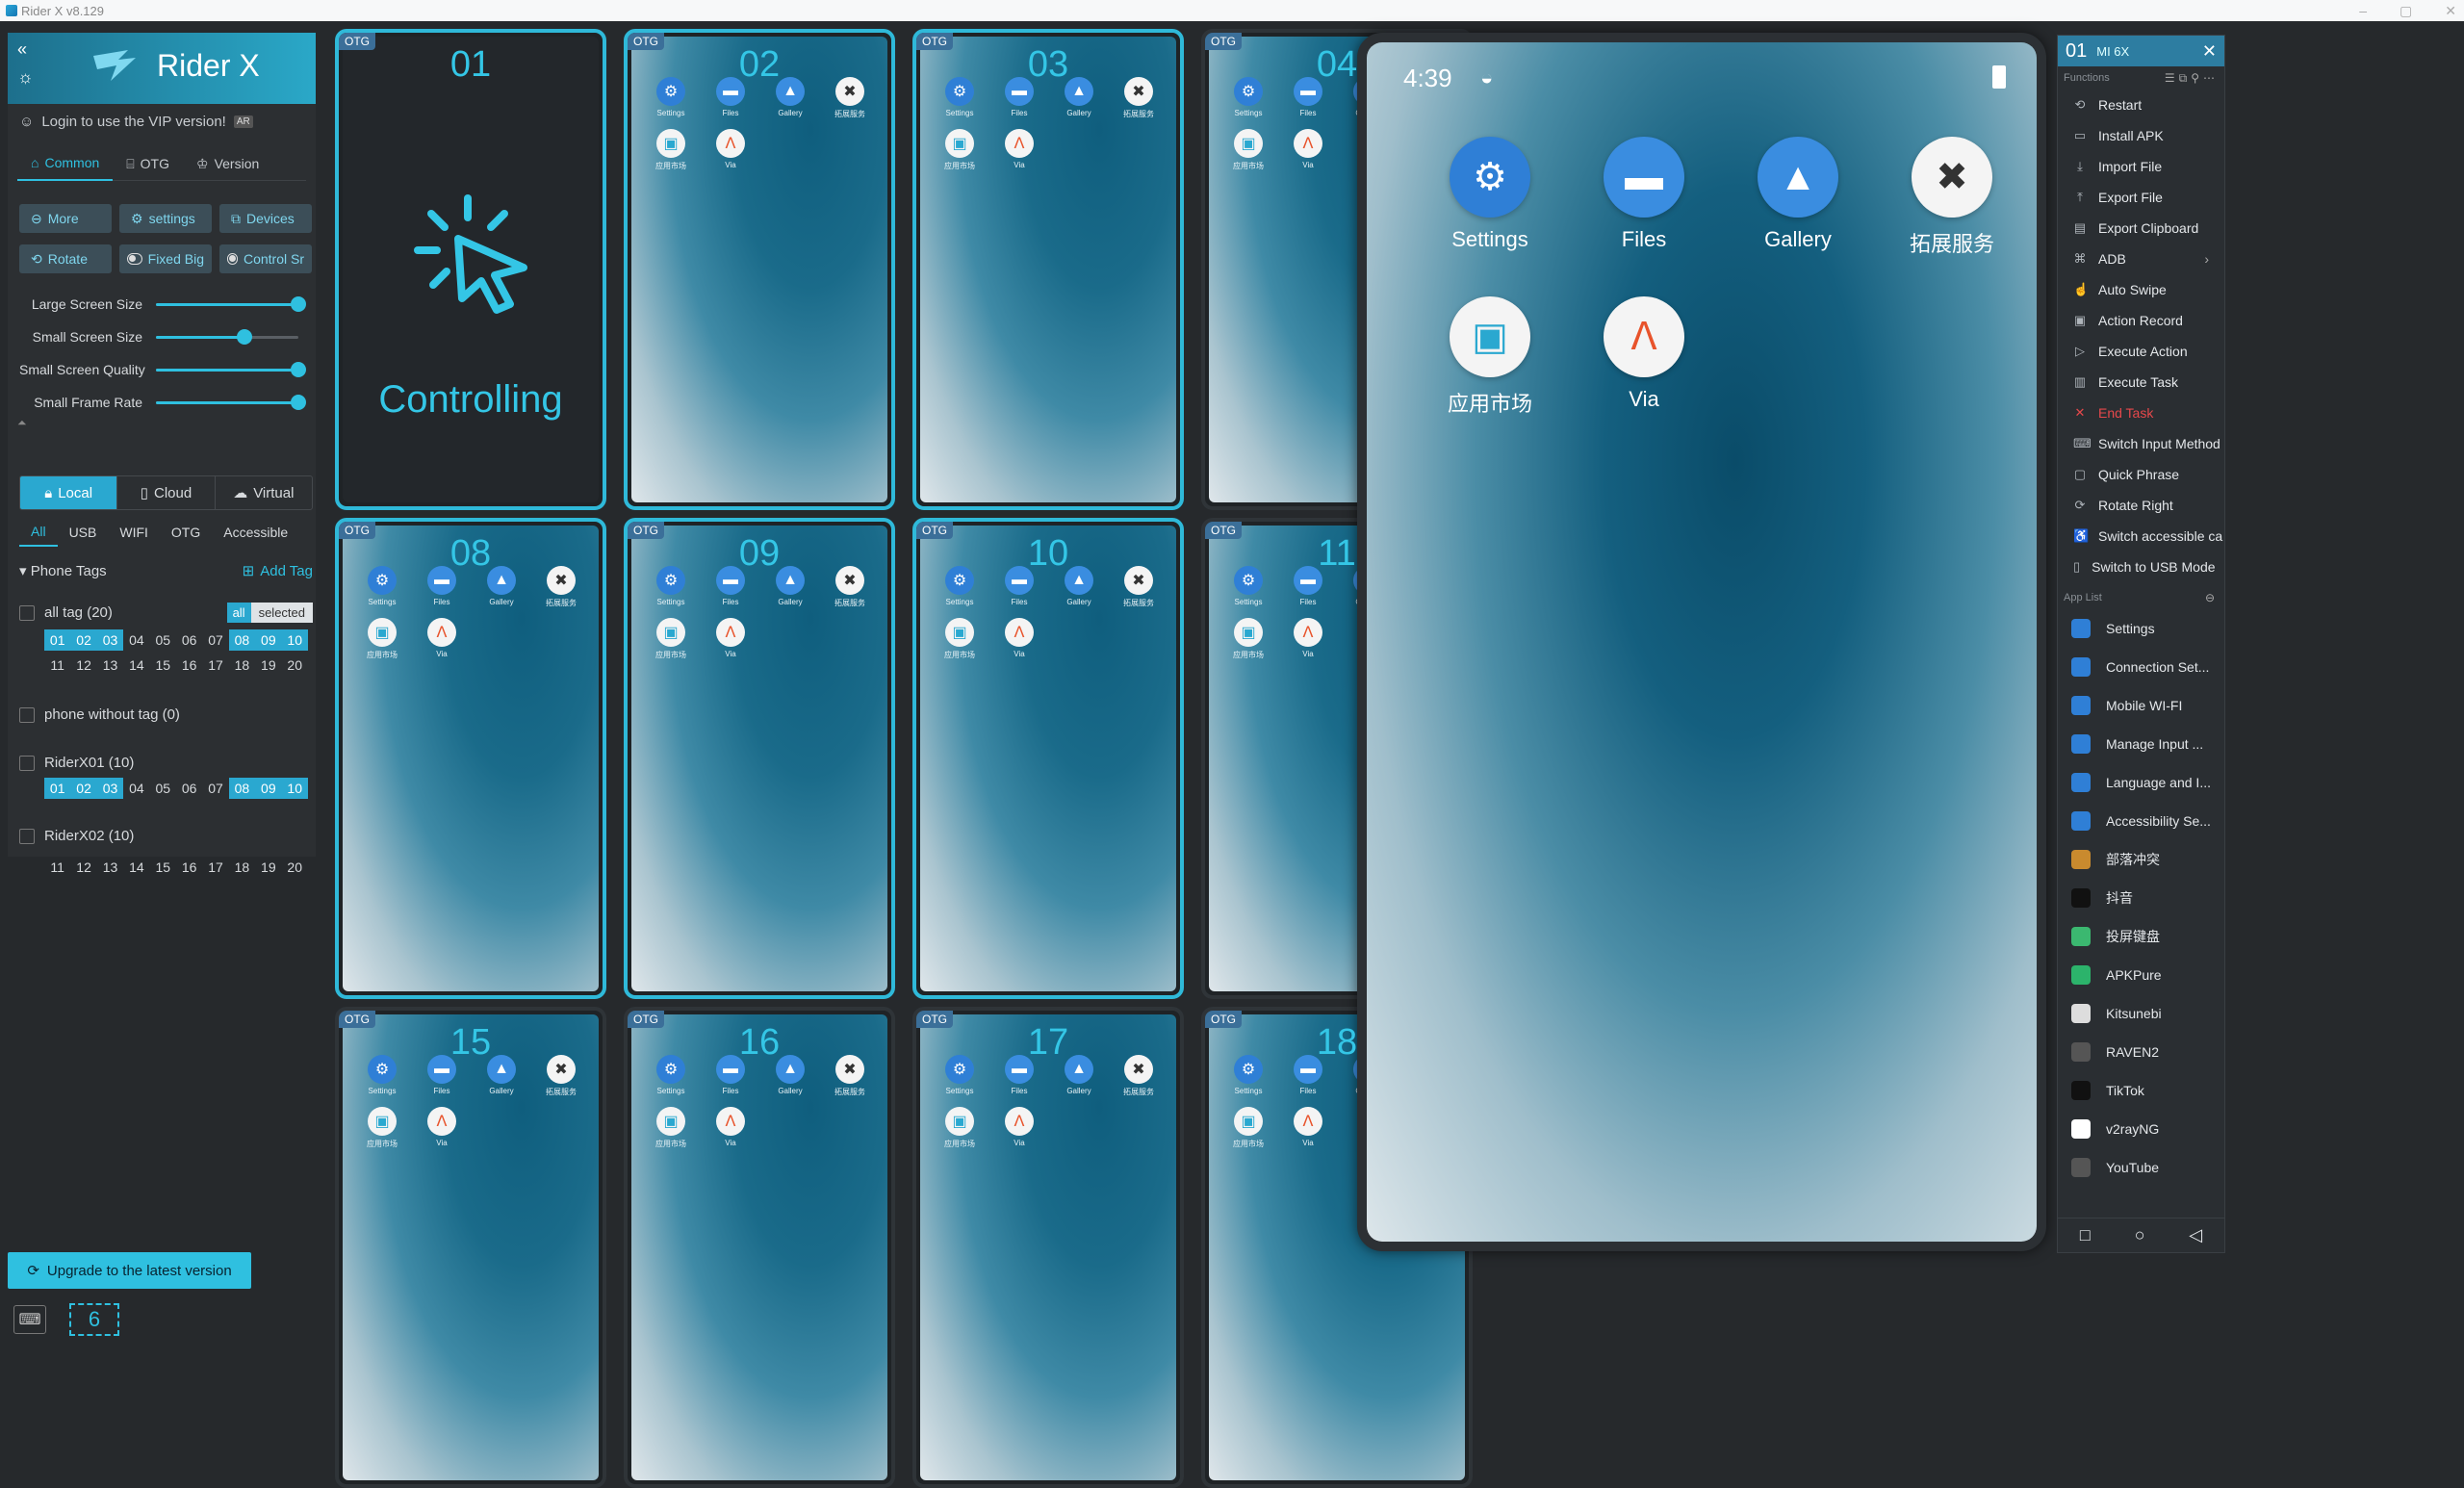 The image size is (2464, 1488). What do you see at coordinates (268, 640) in the screenshot?
I see `tag-number-09: 09` at bounding box center [268, 640].